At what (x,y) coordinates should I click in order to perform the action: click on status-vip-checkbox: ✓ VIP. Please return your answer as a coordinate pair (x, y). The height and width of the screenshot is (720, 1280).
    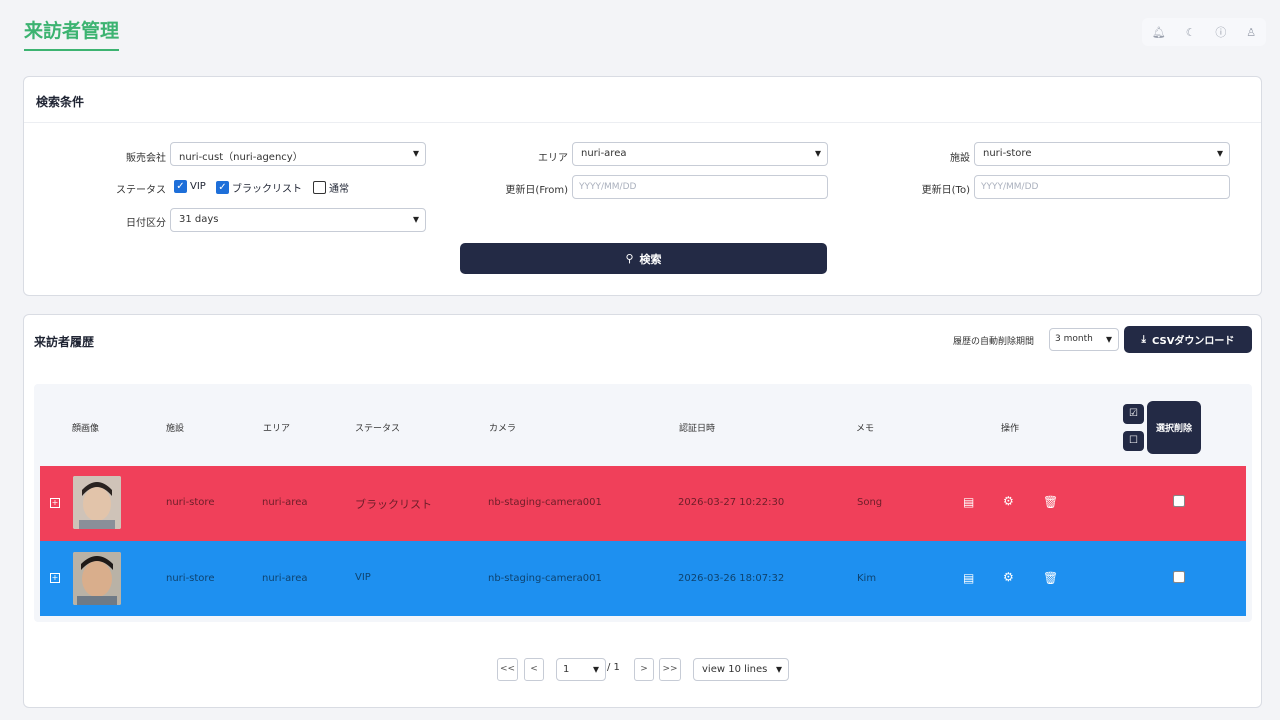
    Looking at the image, I should click on (190, 186).